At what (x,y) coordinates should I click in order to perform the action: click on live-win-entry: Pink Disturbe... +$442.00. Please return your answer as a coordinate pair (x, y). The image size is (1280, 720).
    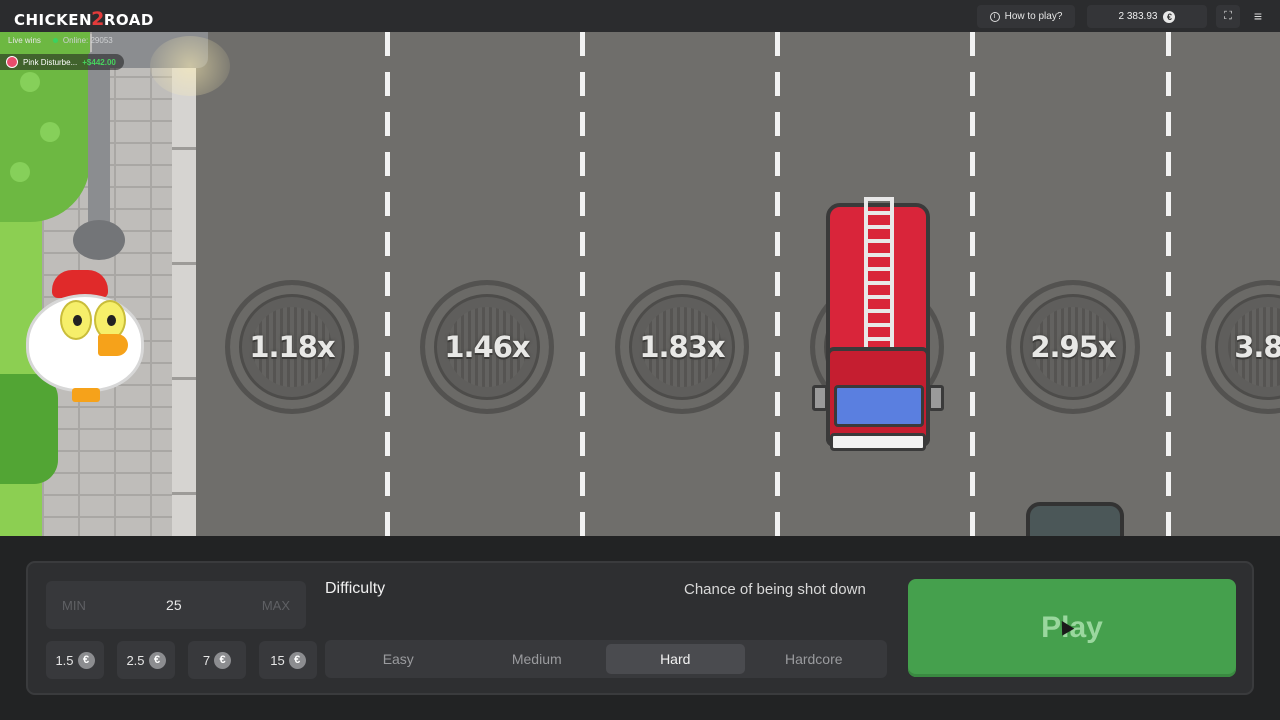
    Looking at the image, I should click on (62, 62).